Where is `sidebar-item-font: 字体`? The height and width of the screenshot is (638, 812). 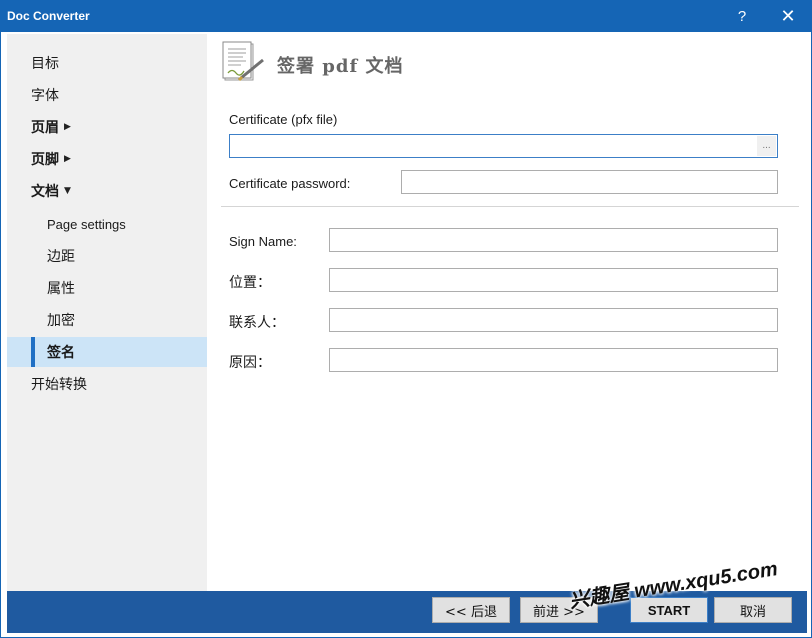
sidebar-item-font: 字体 is located at coordinates (107, 95).